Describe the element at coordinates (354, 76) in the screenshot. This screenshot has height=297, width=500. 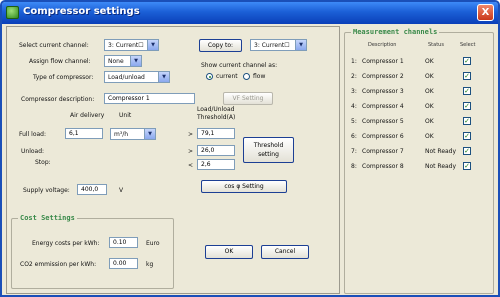
I see `row-number: 2:` at that location.